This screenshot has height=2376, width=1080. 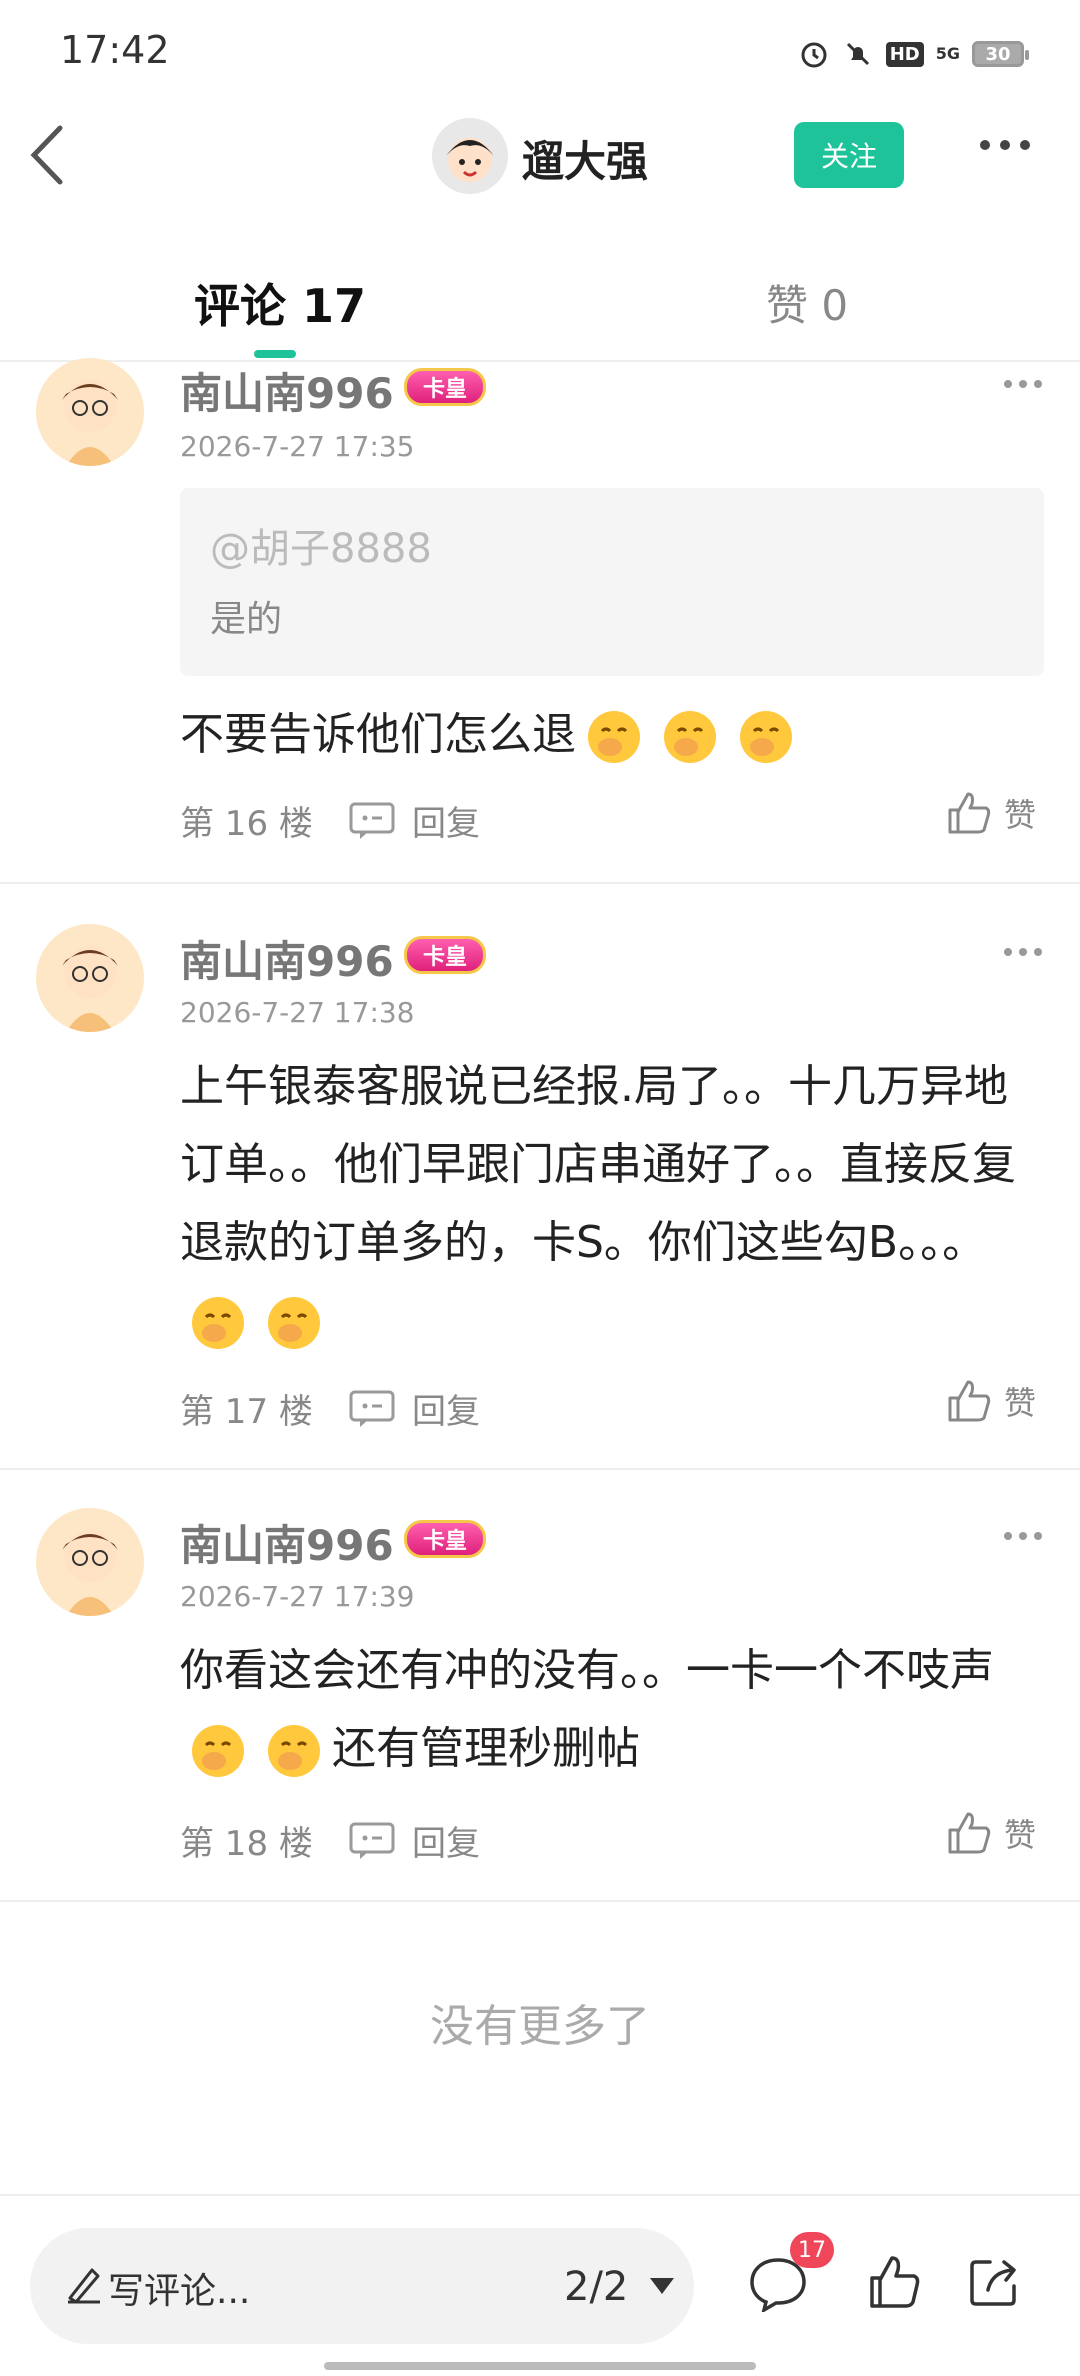 I want to click on chevron-down-icon, so click(x=662, y=2286).